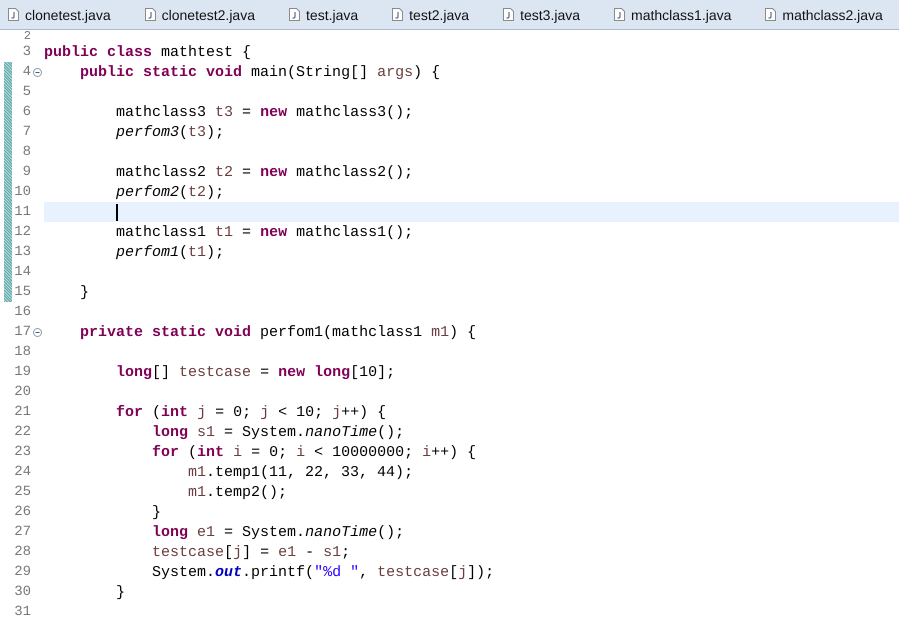 This screenshot has width=899, height=625. I want to click on line-number: 18, so click(22, 352).